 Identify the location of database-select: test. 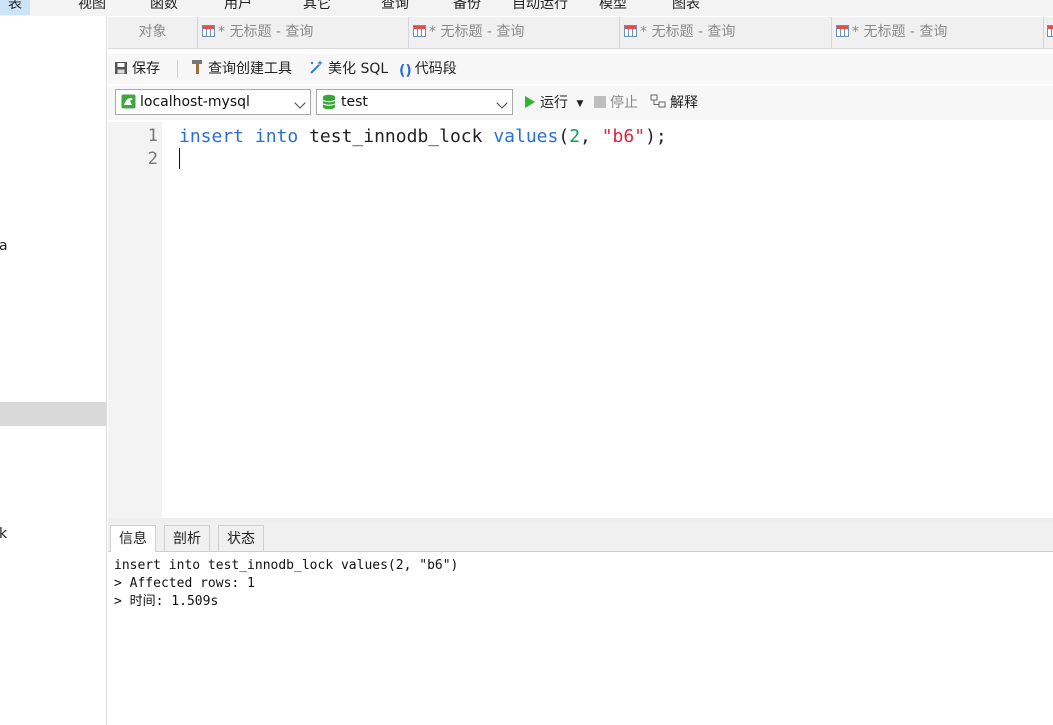
(414, 102).